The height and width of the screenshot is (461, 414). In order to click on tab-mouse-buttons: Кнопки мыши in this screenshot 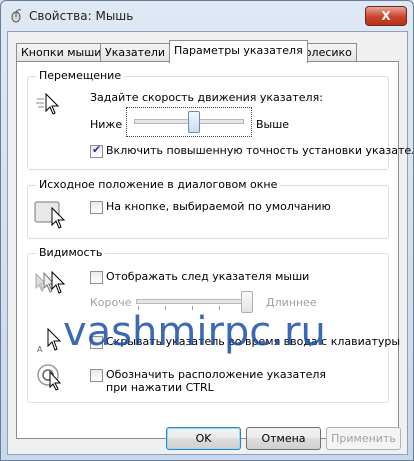, I will do `click(61, 52)`.